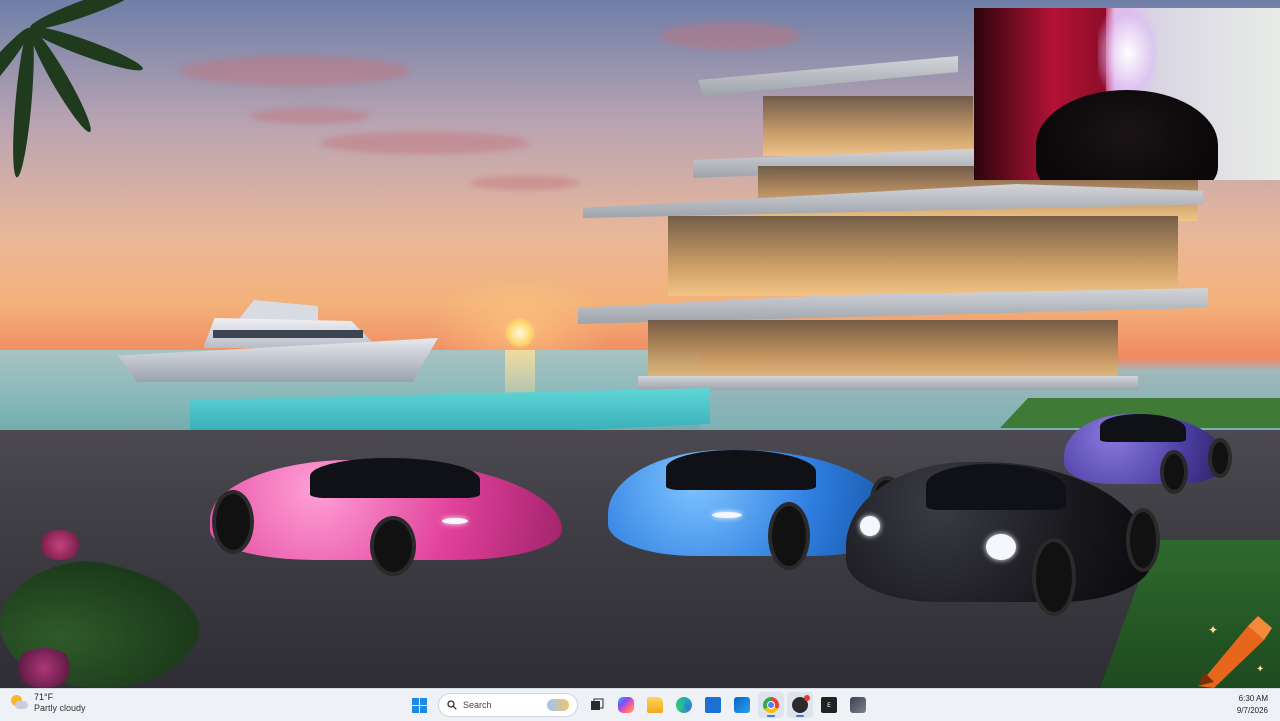 The width and height of the screenshot is (1280, 721). I want to click on store-icon, so click(713, 705).